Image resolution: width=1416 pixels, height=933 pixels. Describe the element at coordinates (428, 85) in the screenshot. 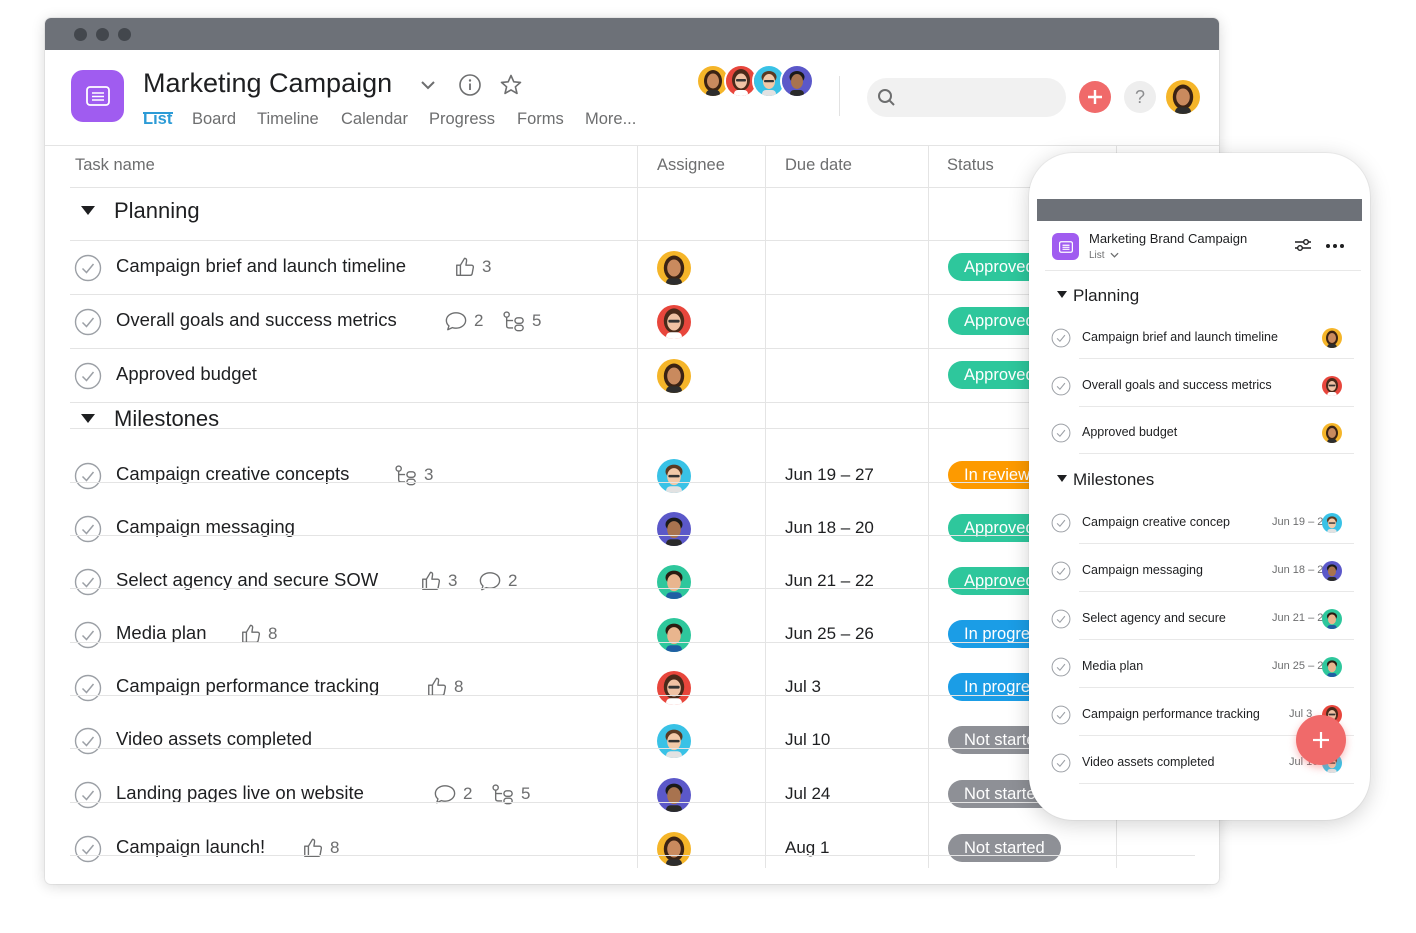

I see `chevron-down-icon` at that location.